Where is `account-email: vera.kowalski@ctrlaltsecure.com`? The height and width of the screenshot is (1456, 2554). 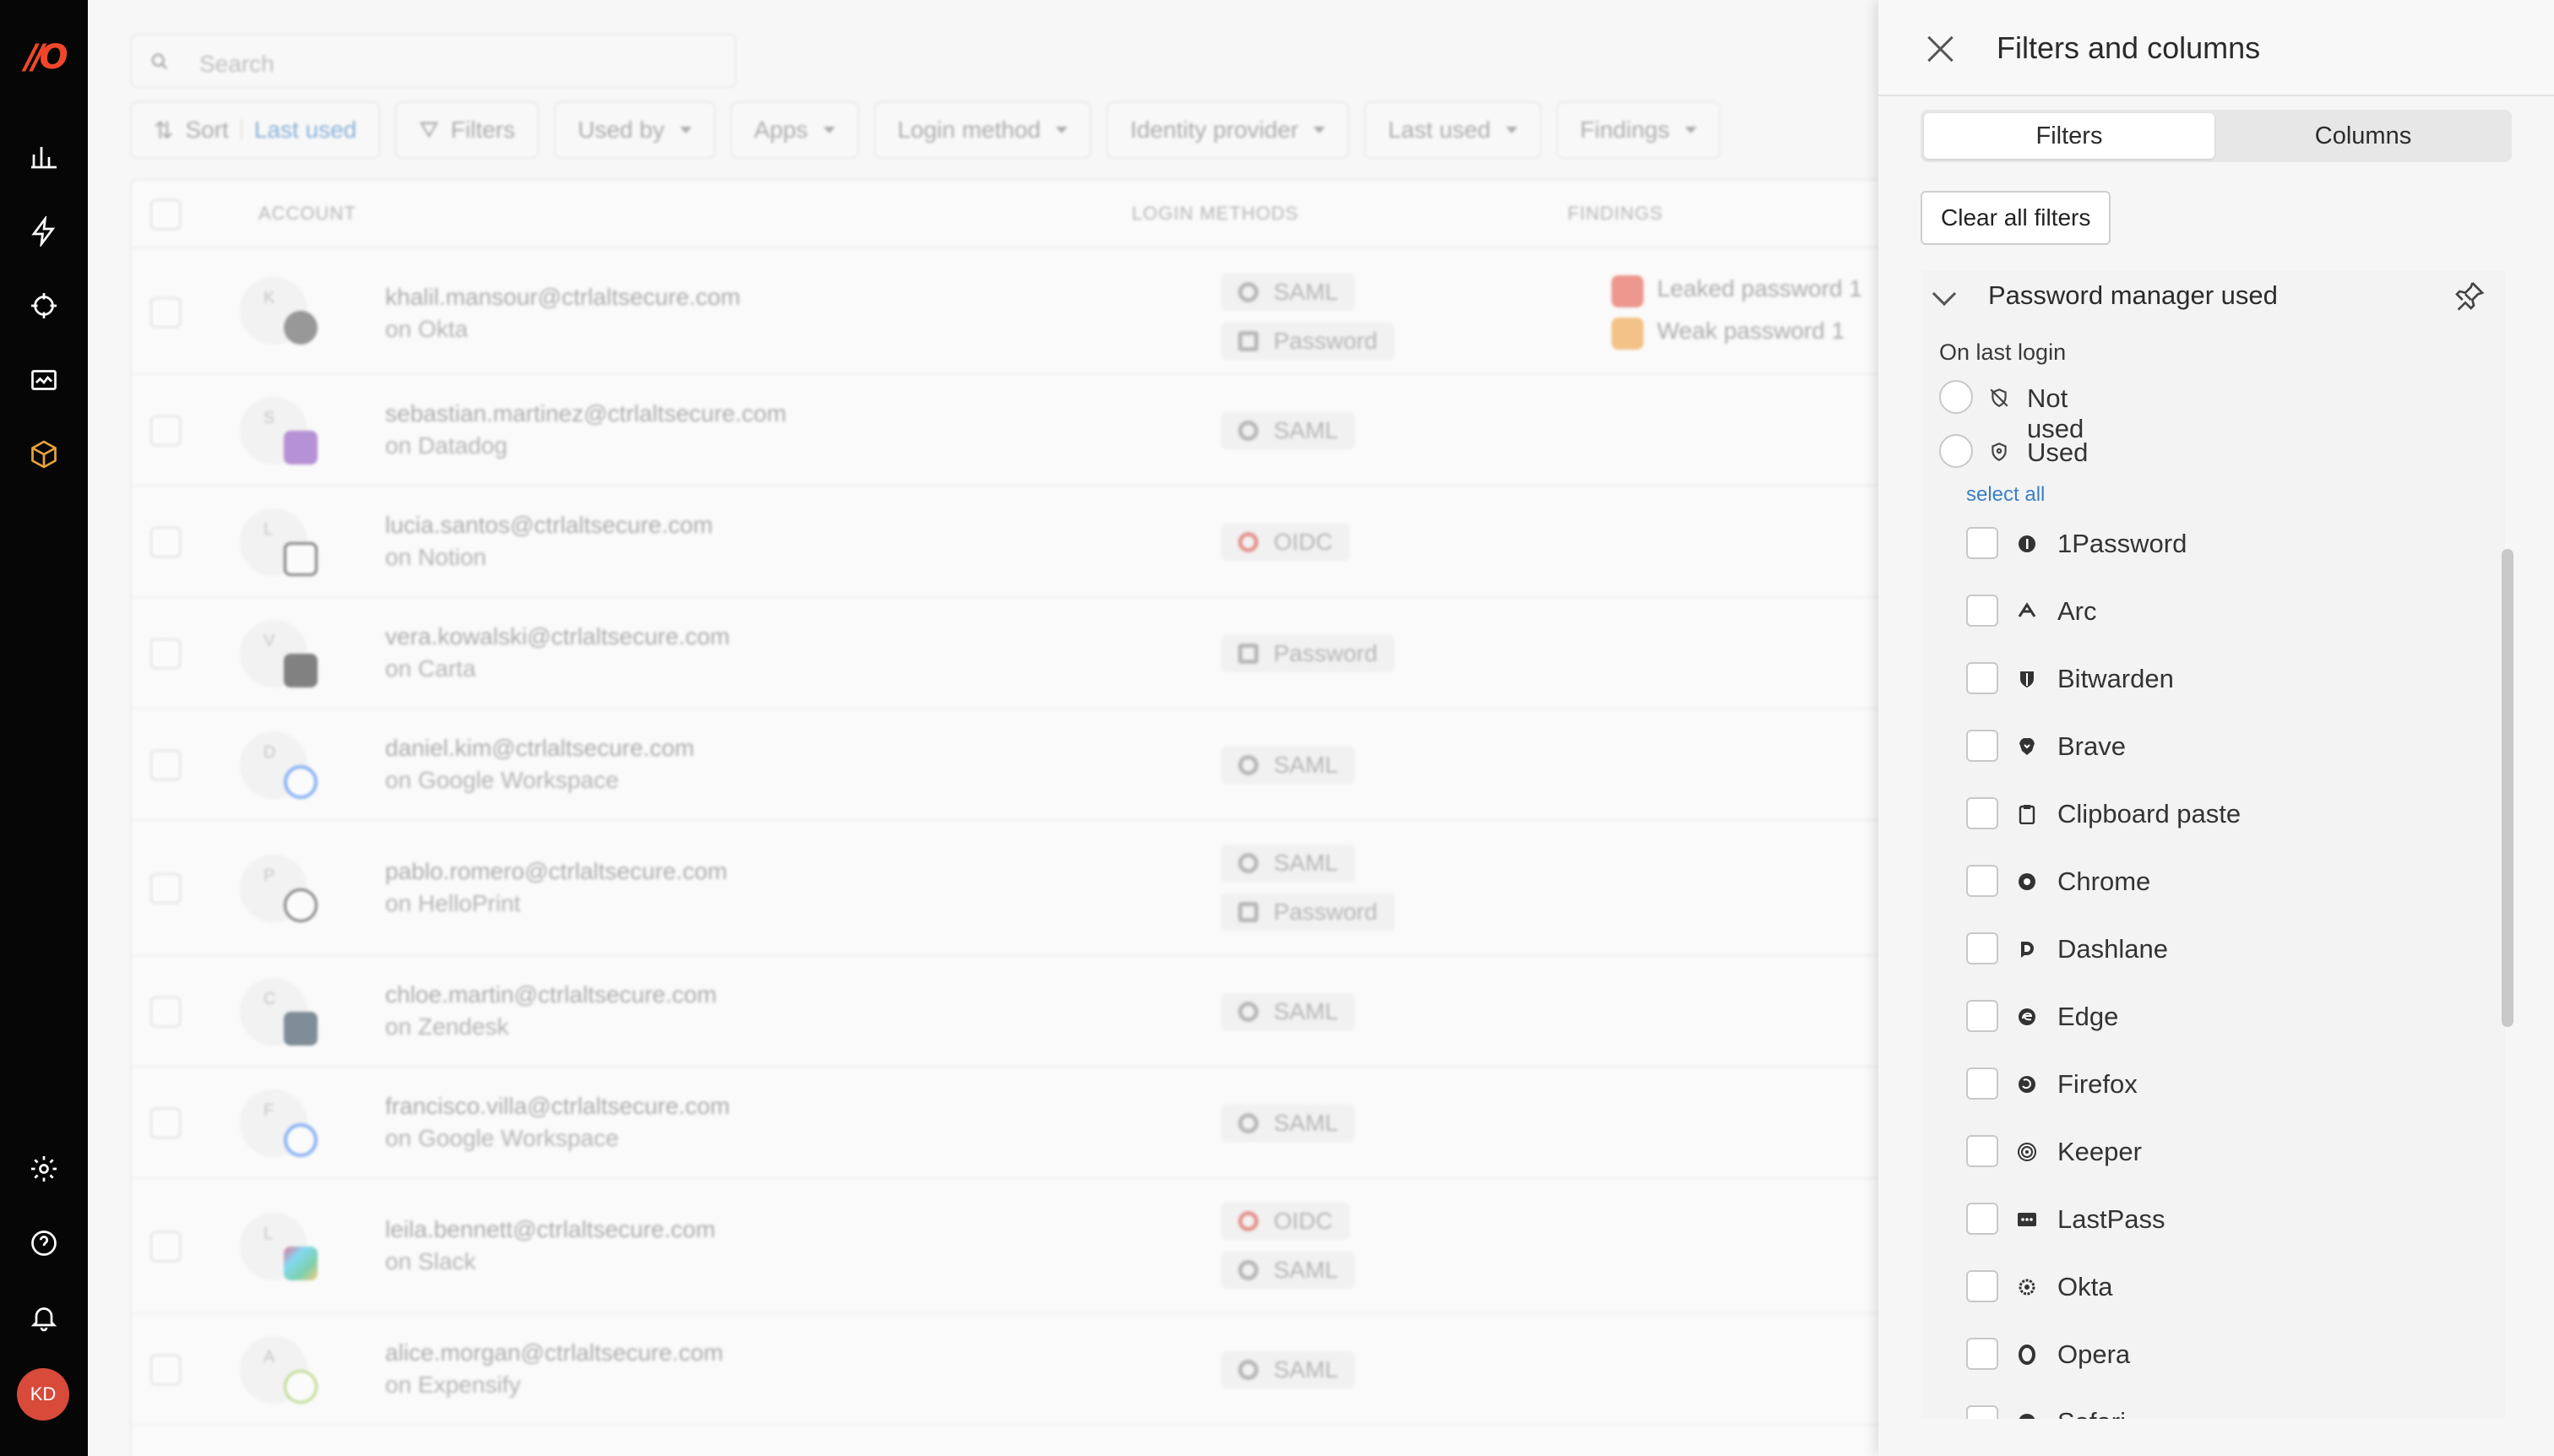
account-email: vera.kowalski@ctrlaltsecure.com is located at coordinates (557, 636).